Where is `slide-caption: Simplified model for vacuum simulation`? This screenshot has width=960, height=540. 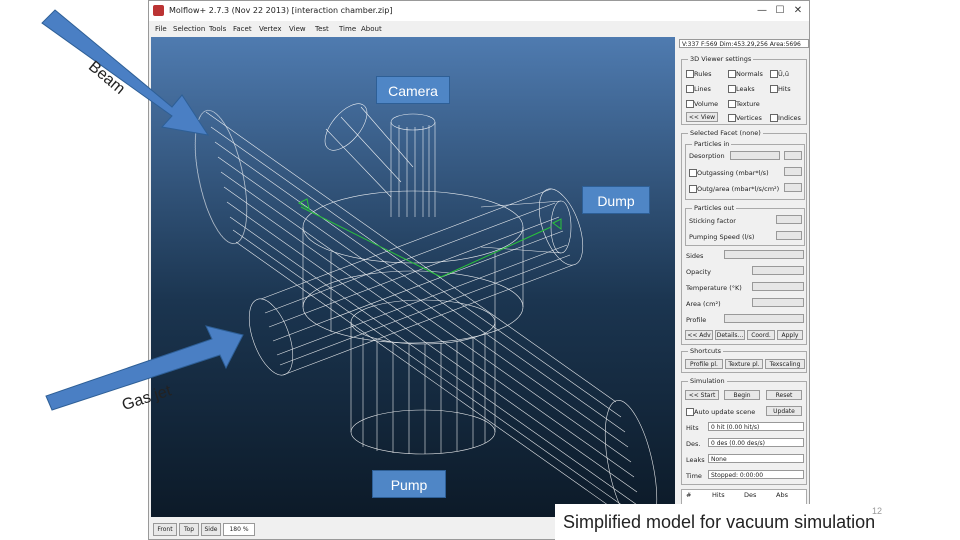 slide-caption: Simplified model for vacuum simulation is located at coordinates (757, 522).